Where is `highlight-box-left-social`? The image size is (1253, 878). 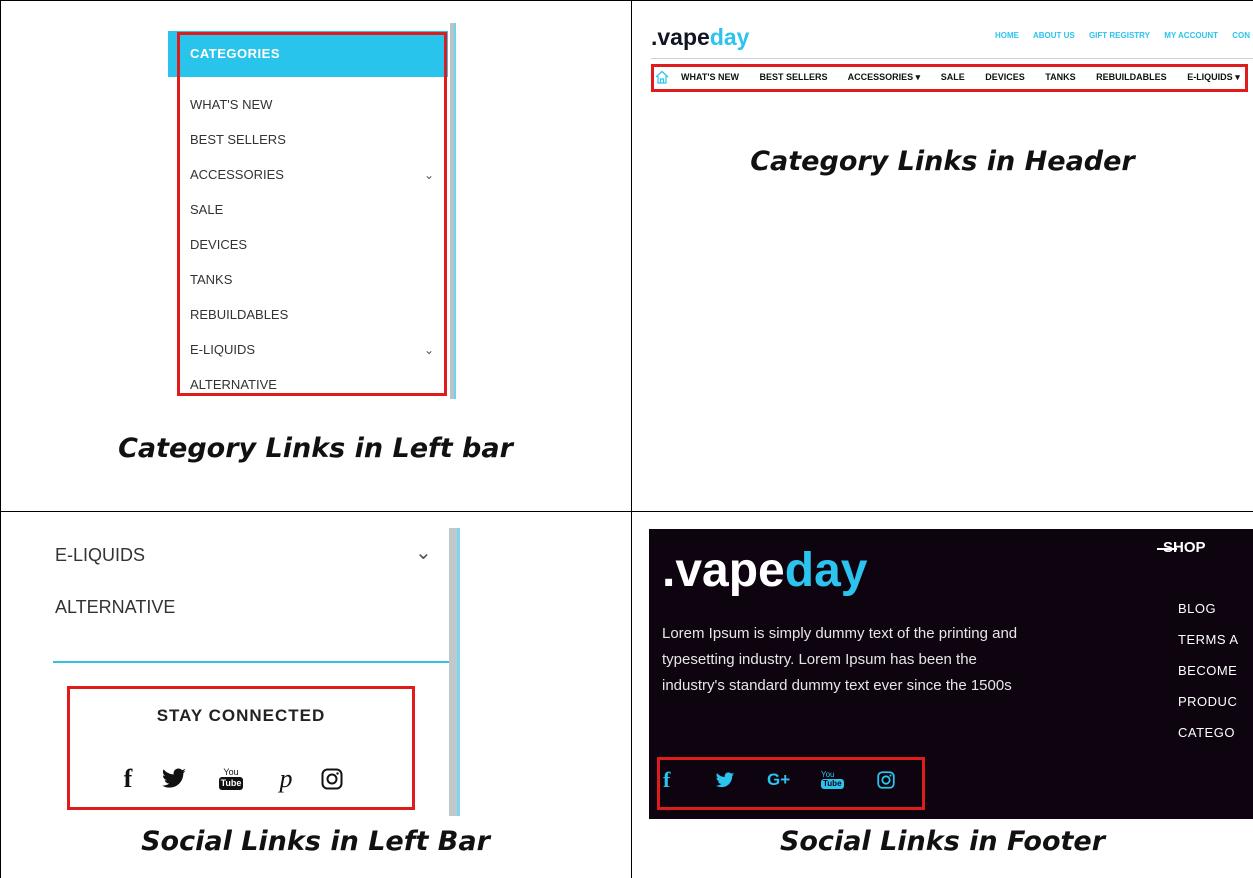 highlight-box-left-social is located at coordinates (241, 748).